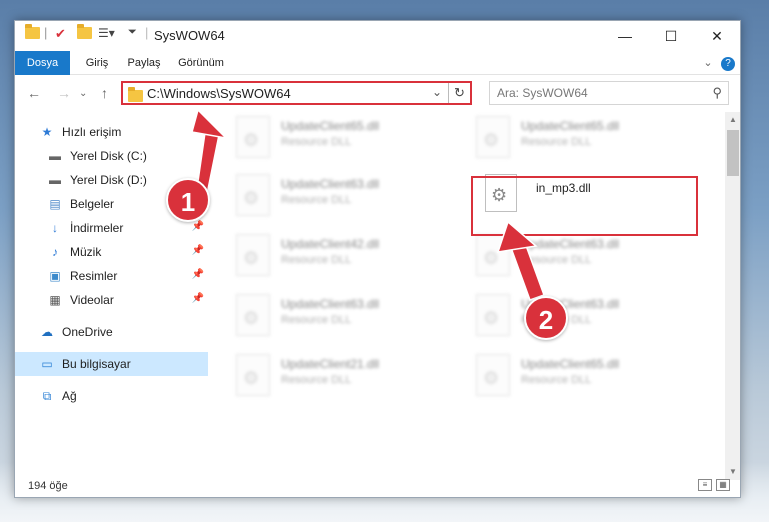 This screenshot has width=769, height=522. I want to click on step-1-badge: 1, so click(188, 200).